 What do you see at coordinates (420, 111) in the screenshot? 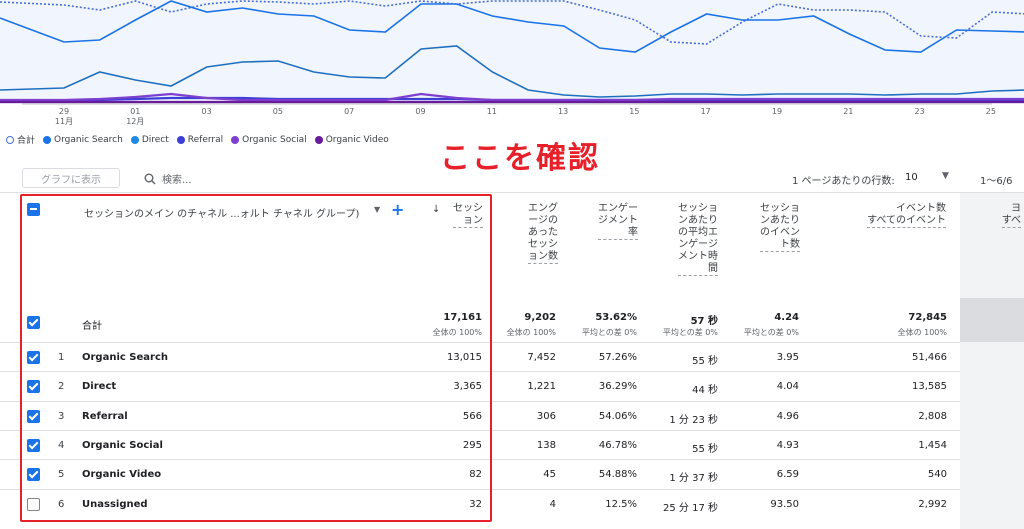
I see `x-tick-label: 09` at bounding box center [420, 111].